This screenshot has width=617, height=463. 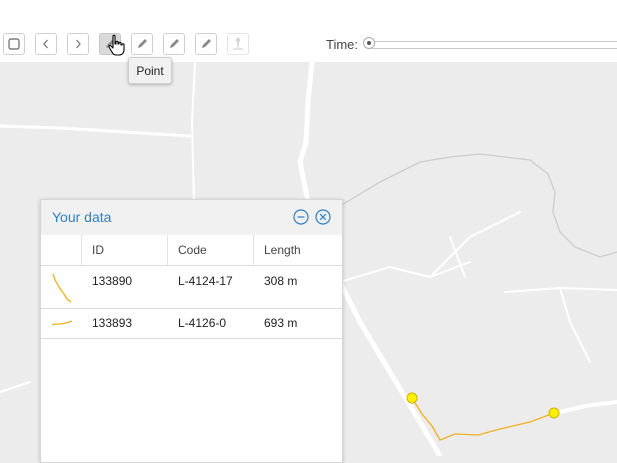 What do you see at coordinates (282, 250) in the screenshot?
I see `column-header-length: Length` at bounding box center [282, 250].